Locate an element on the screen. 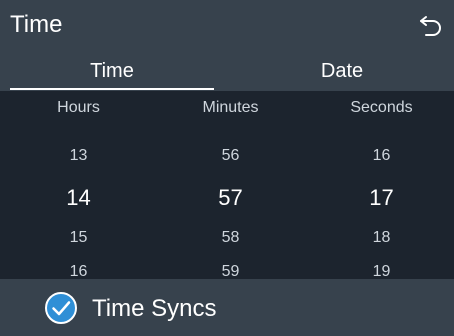 Image resolution: width=454 pixels, height=336 pixels. checkmark-circle-icon is located at coordinates (61, 308).